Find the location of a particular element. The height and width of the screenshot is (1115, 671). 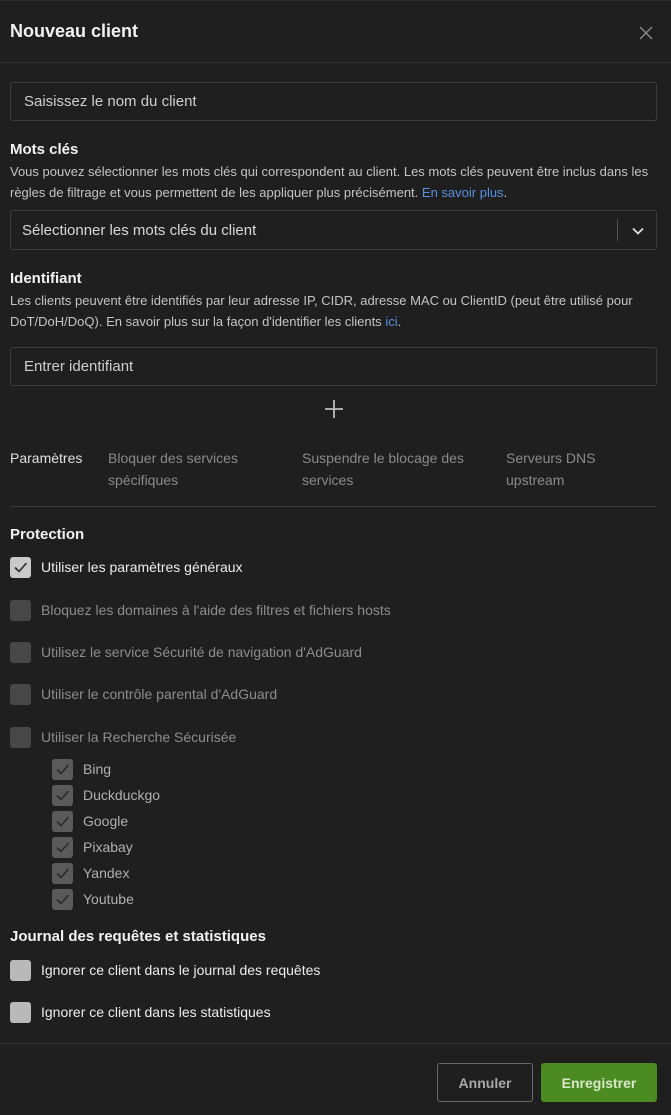

plus-icon is located at coordinates (334, 409).